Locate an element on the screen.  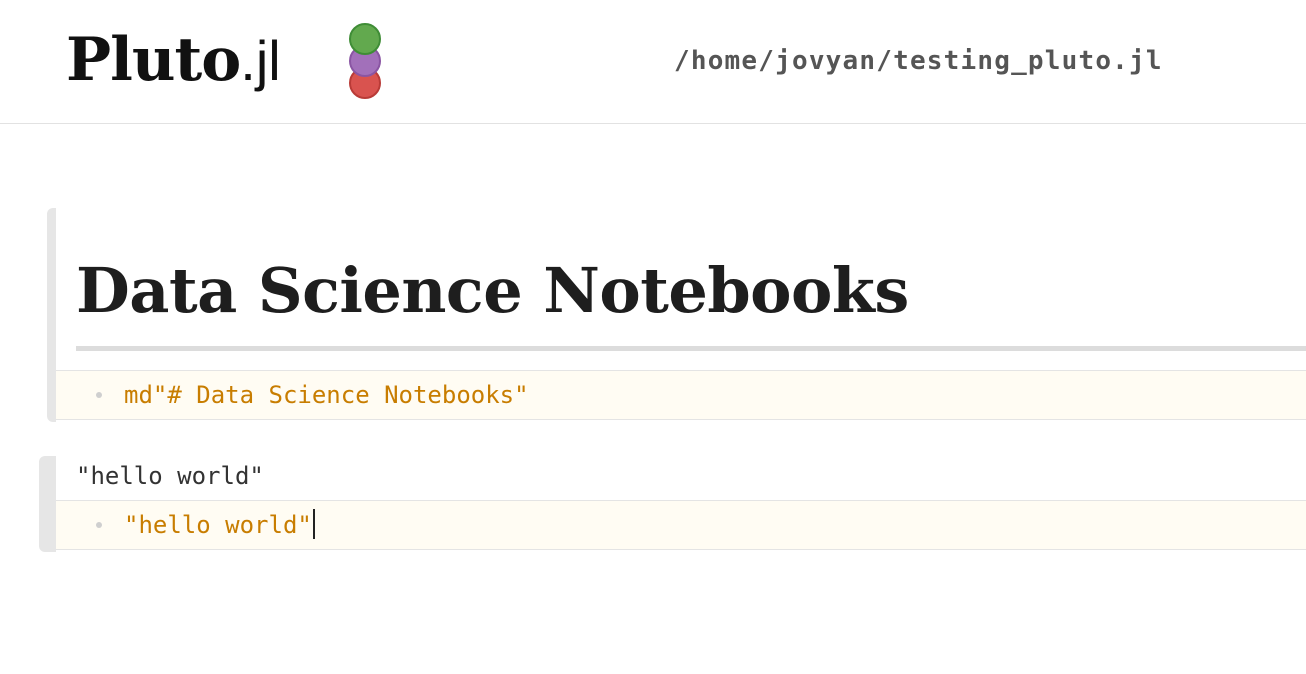
code-text: "hello world" is located at coordinates (218, 525).